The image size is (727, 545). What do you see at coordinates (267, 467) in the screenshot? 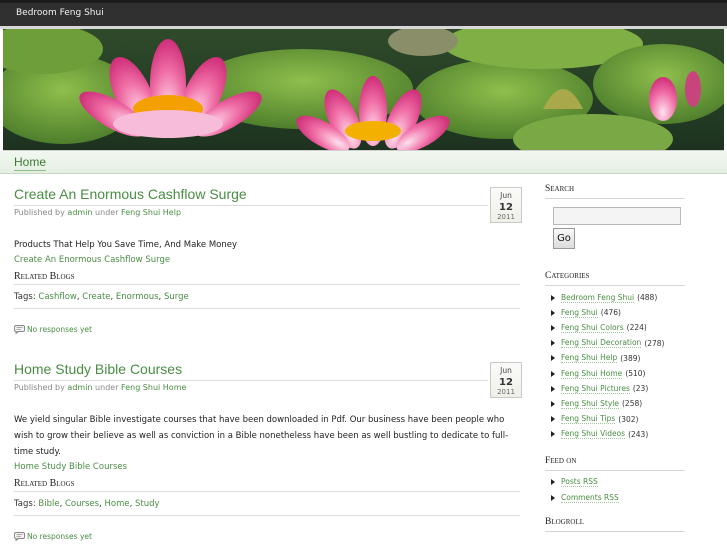
I see `post-body-link: Home Study Bible Courses` at bounding box center [267, 467].